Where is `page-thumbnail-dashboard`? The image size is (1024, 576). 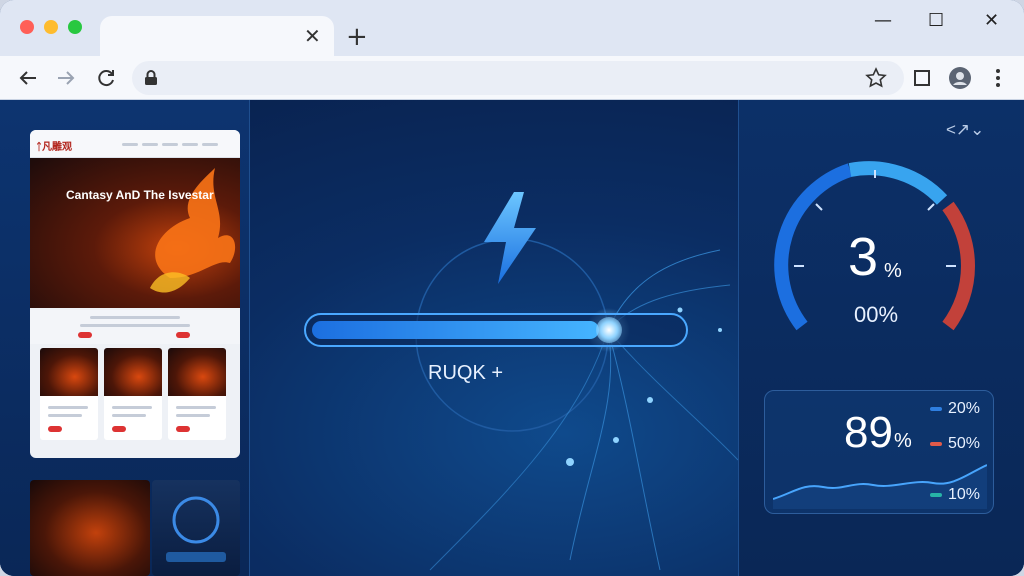 page-thumbnail-dashboard is located at coordinates (196, 528).